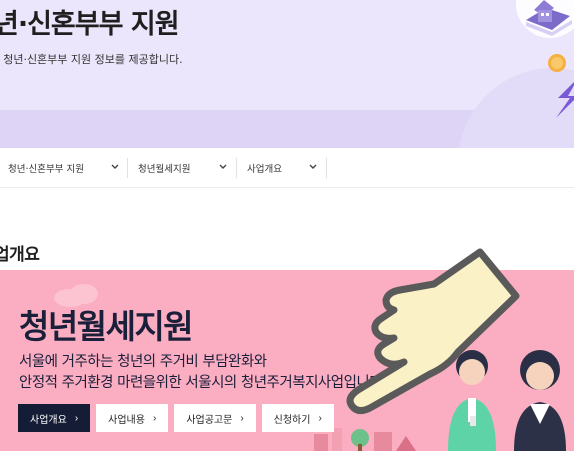  I want to click on nav-dropdown-rent: 청년월세지원, so click(184, 168).